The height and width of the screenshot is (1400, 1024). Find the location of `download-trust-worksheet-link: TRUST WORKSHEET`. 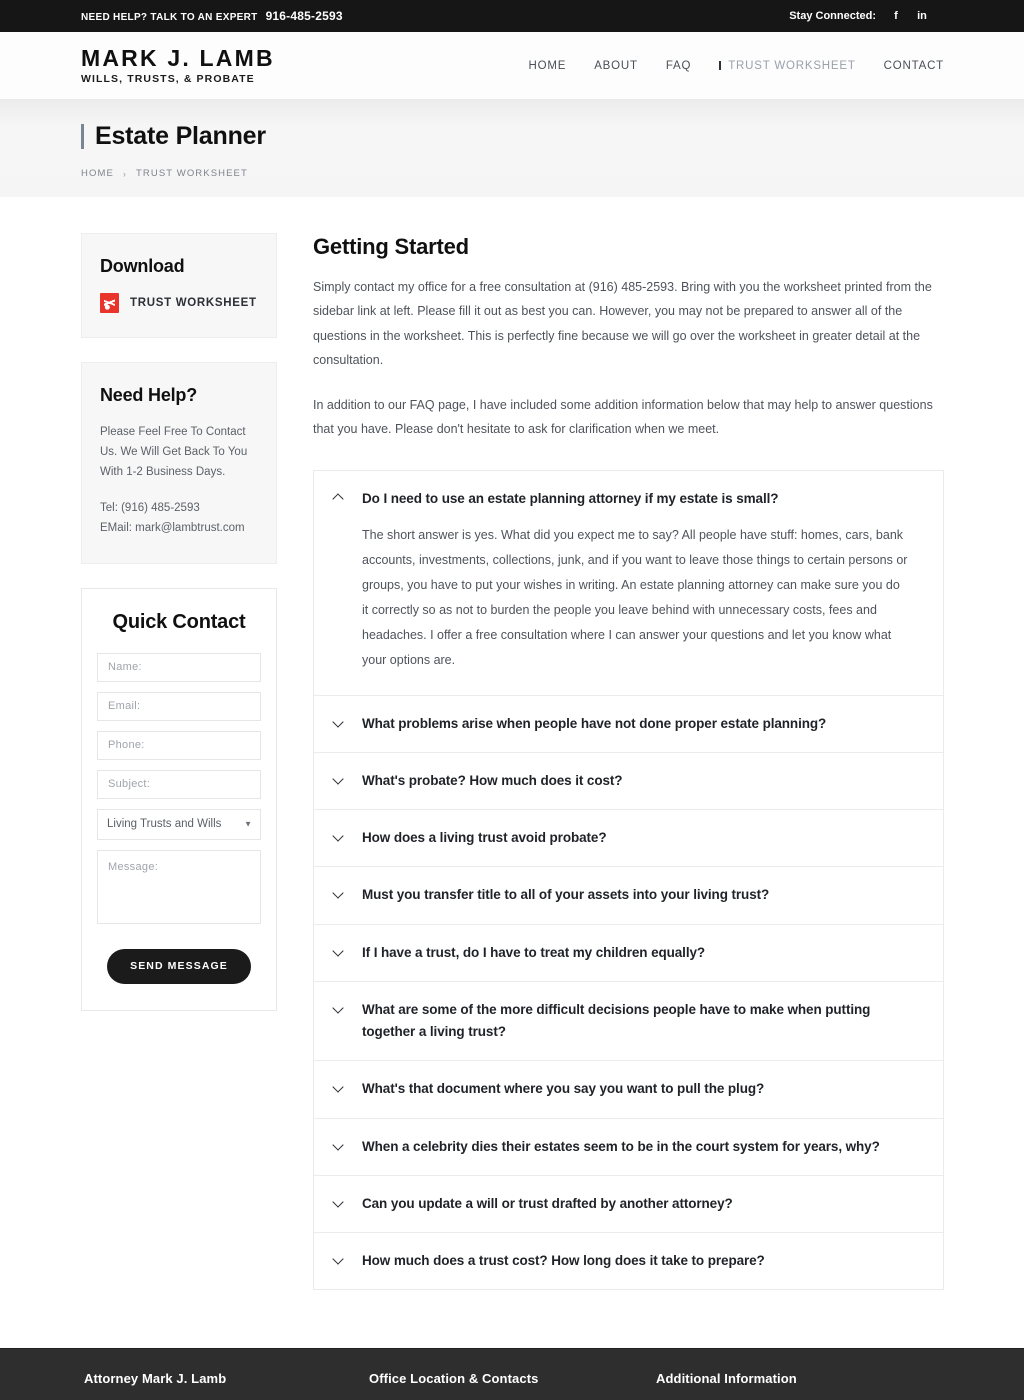

download-trust-worksheet-link: TRUST WORKSHEET is located at coordinates (179, 303).